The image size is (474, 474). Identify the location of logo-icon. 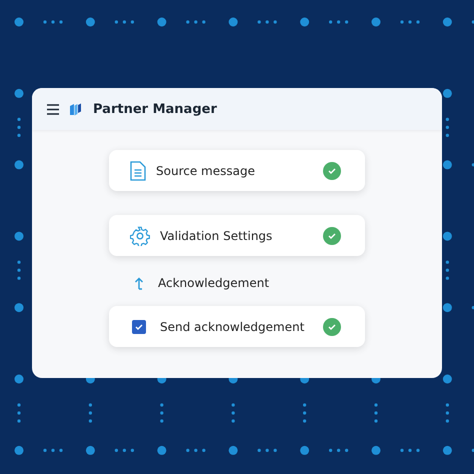
(75, 109).